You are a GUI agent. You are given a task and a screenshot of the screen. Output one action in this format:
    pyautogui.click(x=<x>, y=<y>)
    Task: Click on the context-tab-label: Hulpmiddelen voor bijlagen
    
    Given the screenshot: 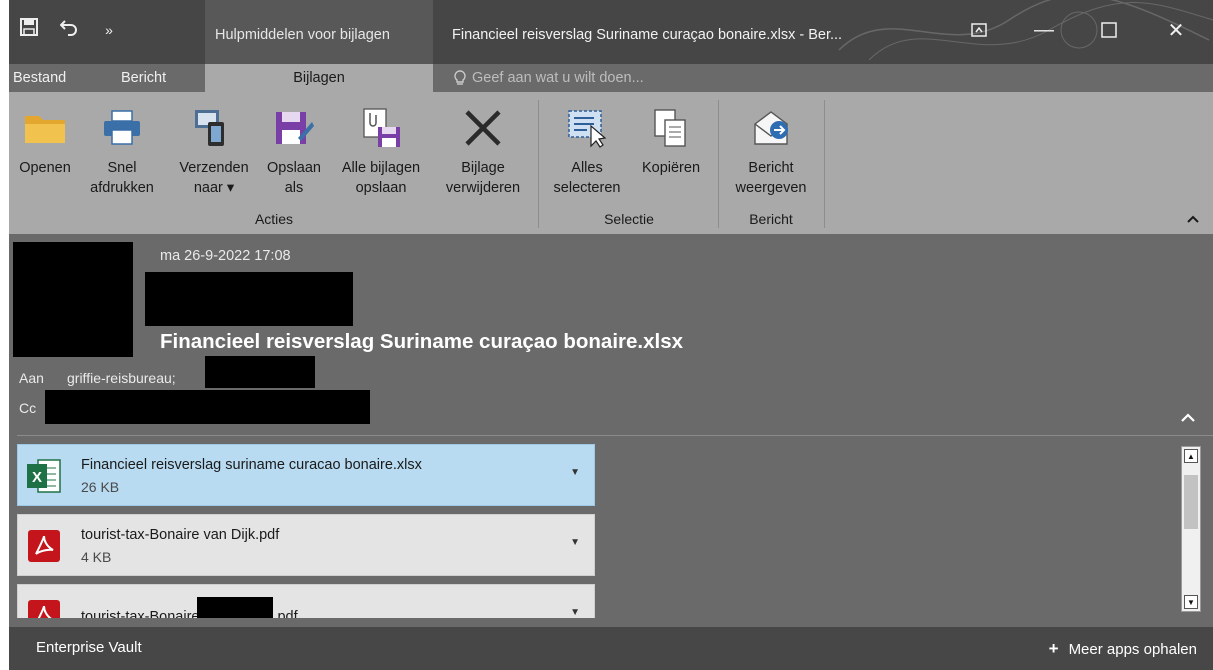 What is the action you would take?
    pyautogui.click(x=319, y=32)
    